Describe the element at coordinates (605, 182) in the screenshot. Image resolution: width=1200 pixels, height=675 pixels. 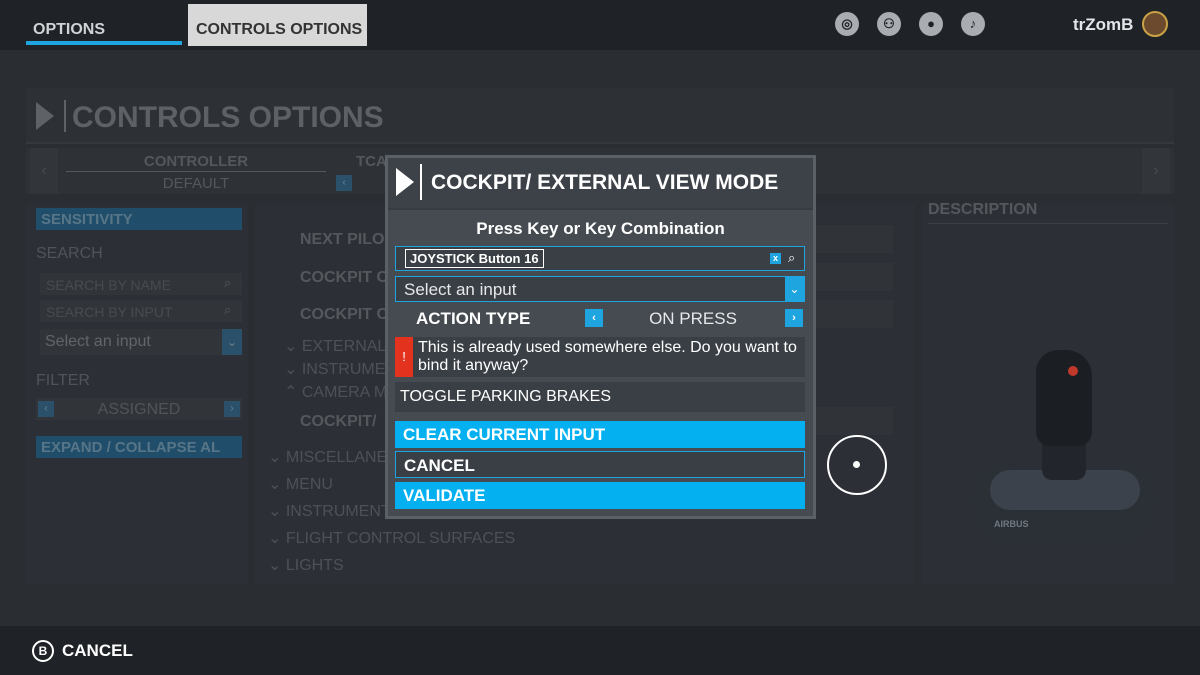
I see `dialog-title: COCKPIT/ EXTERNAL VIEW MODE` at that location.